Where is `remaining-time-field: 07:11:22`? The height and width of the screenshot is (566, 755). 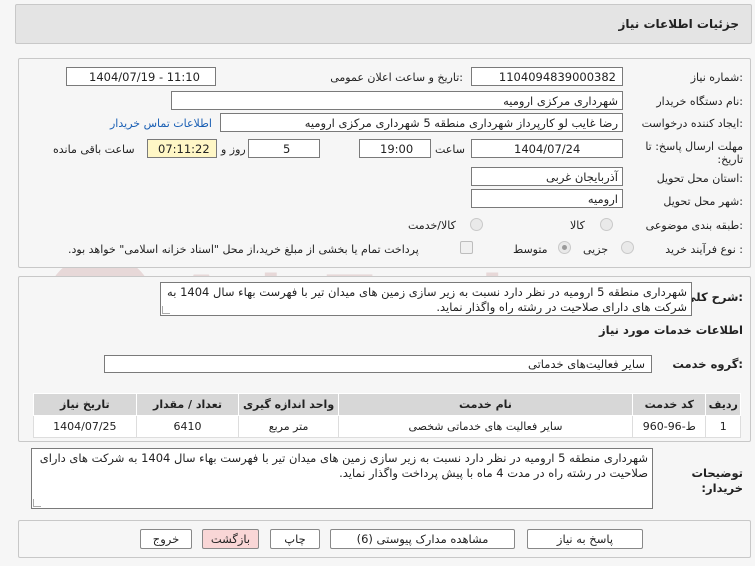 remaining-time-field: 07:11:22 is located at coordinates (182, 148).